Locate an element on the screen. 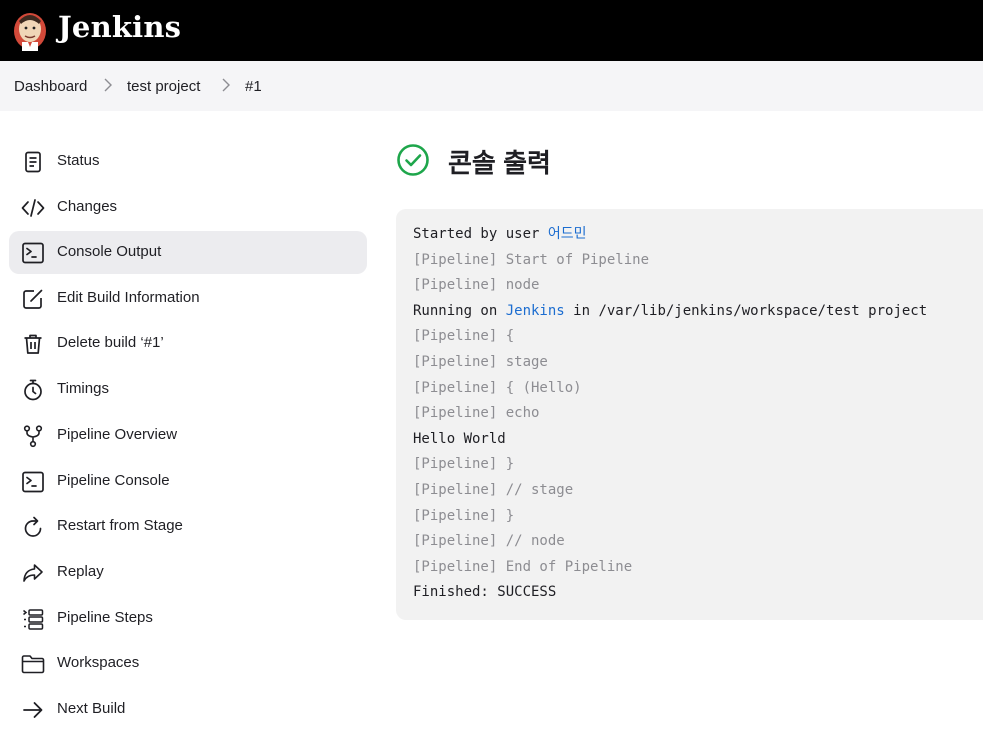  sidebar-item-label: Edit Build Information is located at coordinates (128, 297).